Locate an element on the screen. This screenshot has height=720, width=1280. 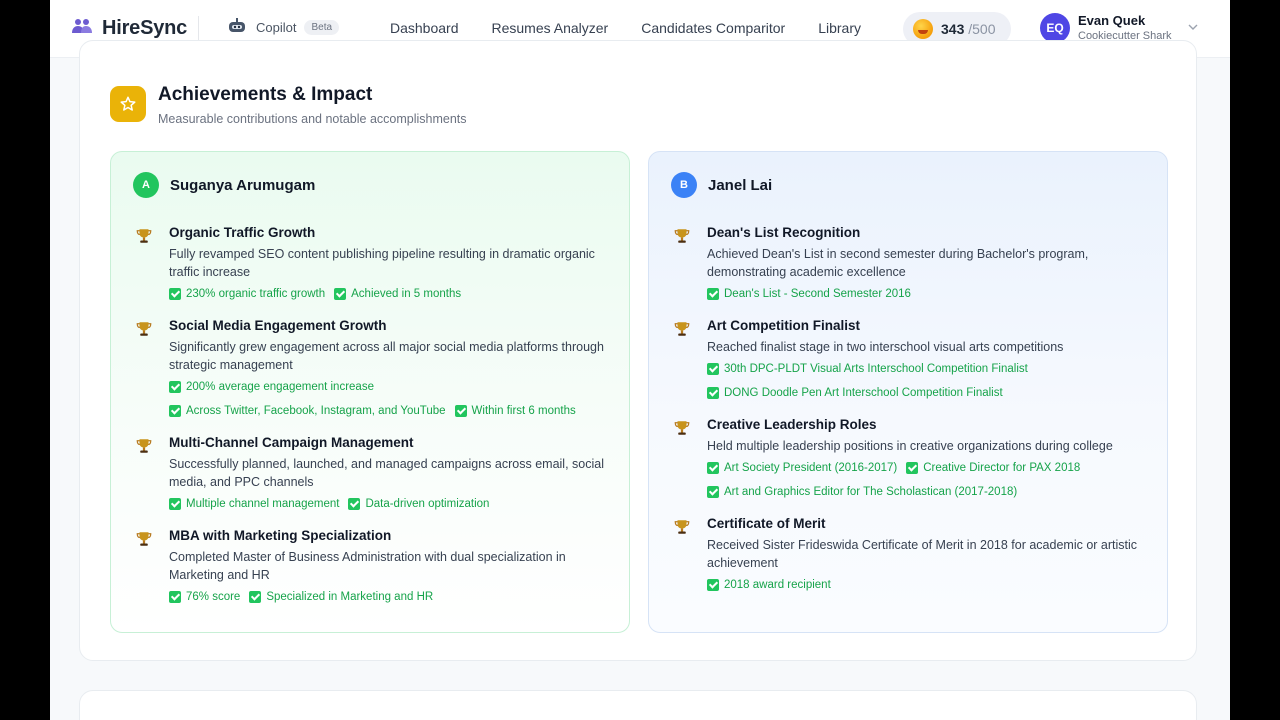
achievement-tag-label: Specialized in Marketing and HR is located at coordinates (350, 597).